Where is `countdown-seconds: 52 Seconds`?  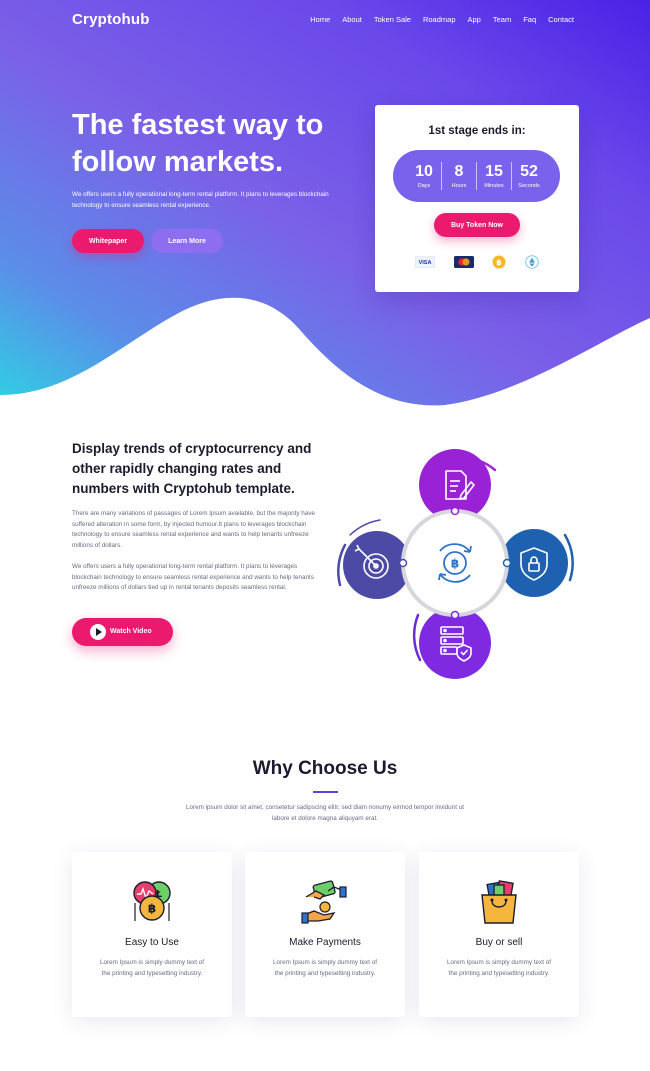
countdown-seconds: 52 Seconds is located at coordinates (529, 176).